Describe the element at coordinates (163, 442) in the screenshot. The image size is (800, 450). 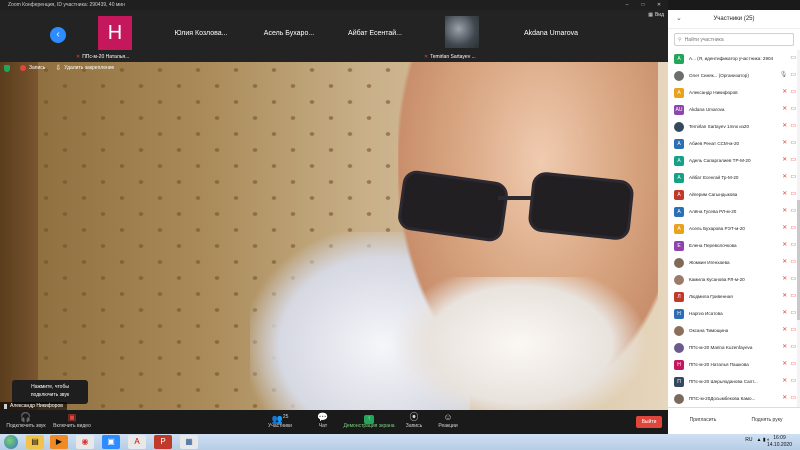
I see `powerpoint-icon: P` at that location.